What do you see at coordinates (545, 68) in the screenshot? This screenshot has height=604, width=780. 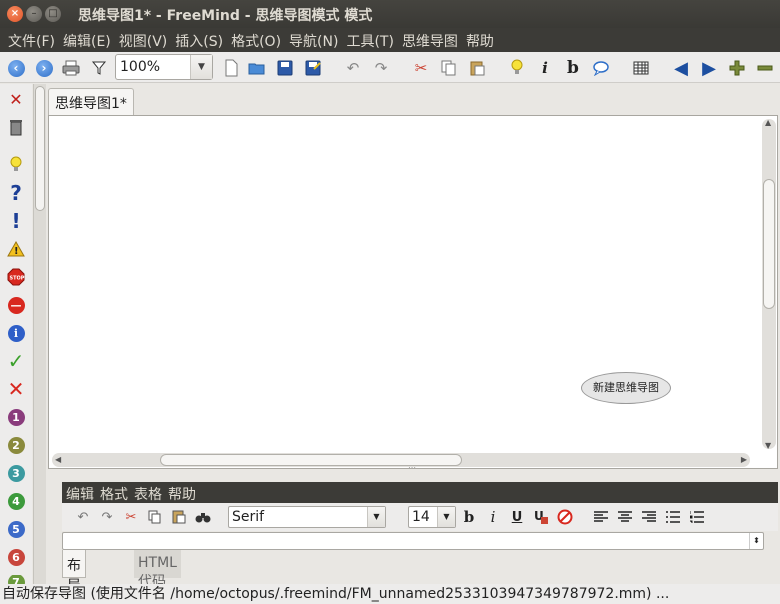 I see `italic-icon: i` at bounding box center [545, 68].